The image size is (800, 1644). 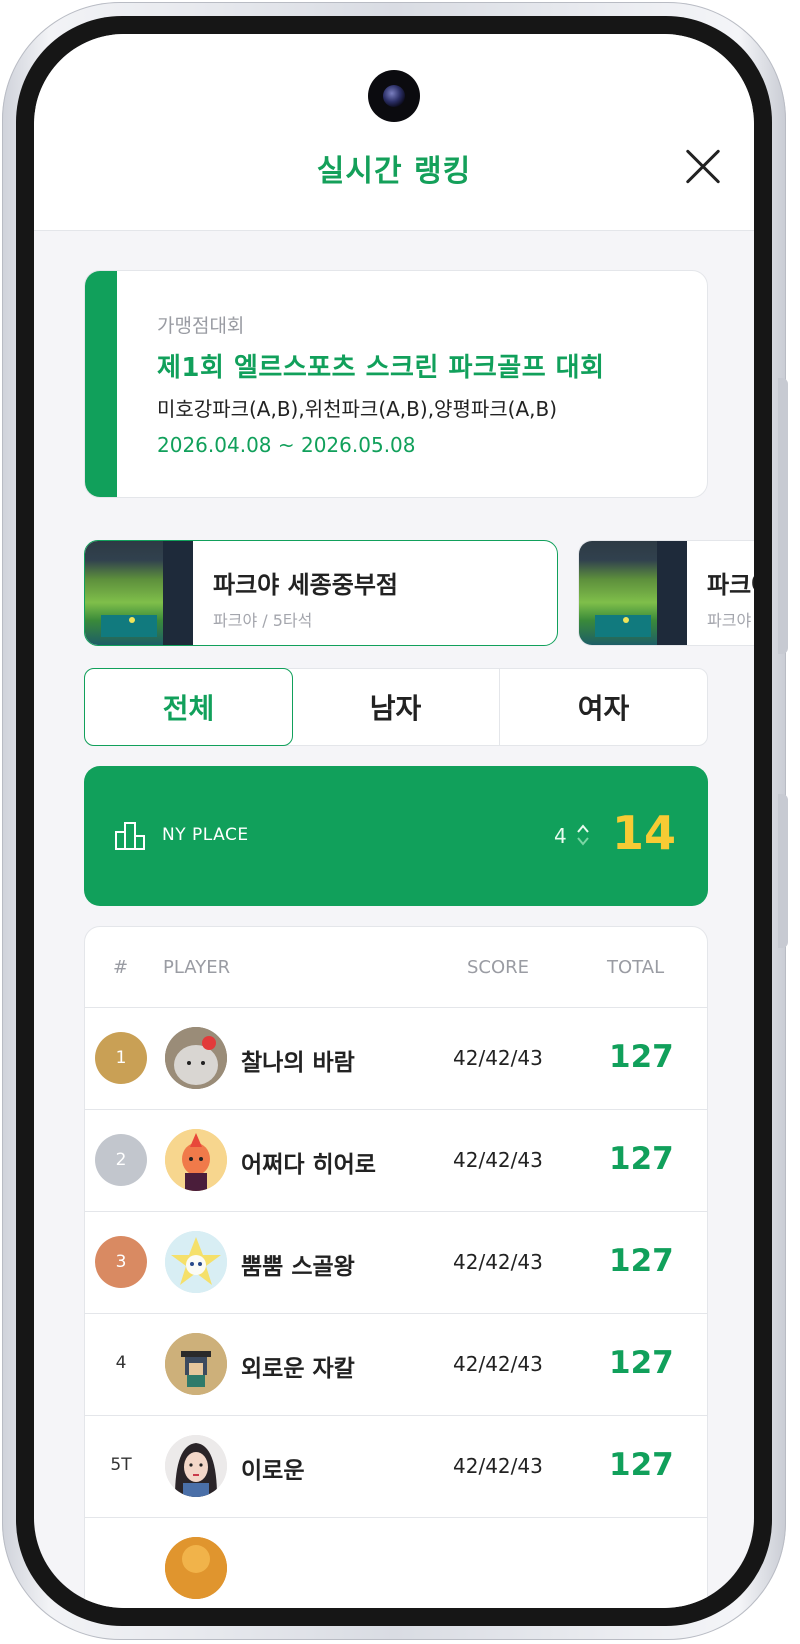 What do you see at coordinates (703, 167) in the screenshot?
I see `close-button` at bounding box center [703, 167].